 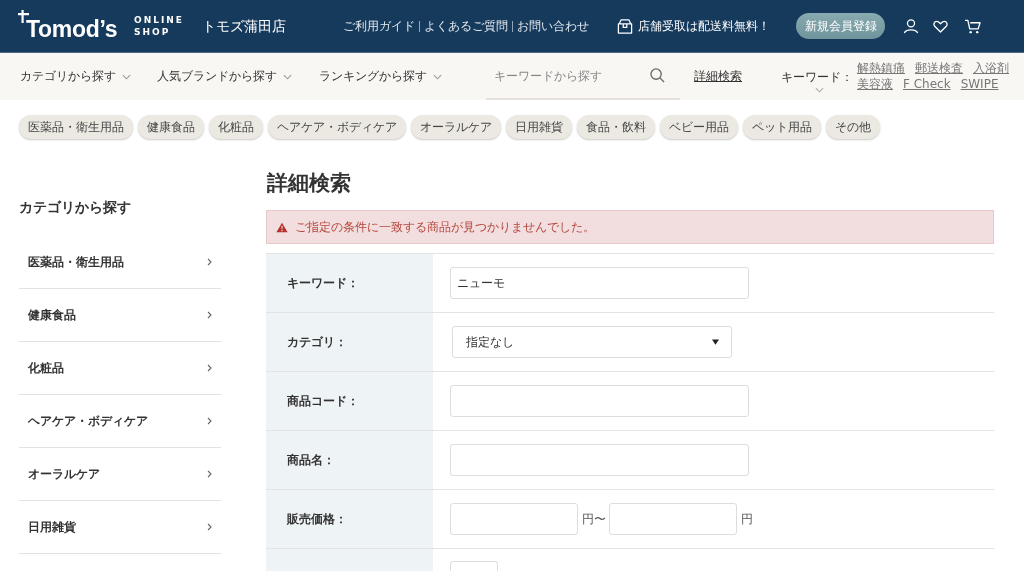 What do you see at coordinates (445, 227) in the screenshot?
I see `alert-message: ご指定の条件に一致する商品が見つかりませんでした。` at bounding box center [445, 227].